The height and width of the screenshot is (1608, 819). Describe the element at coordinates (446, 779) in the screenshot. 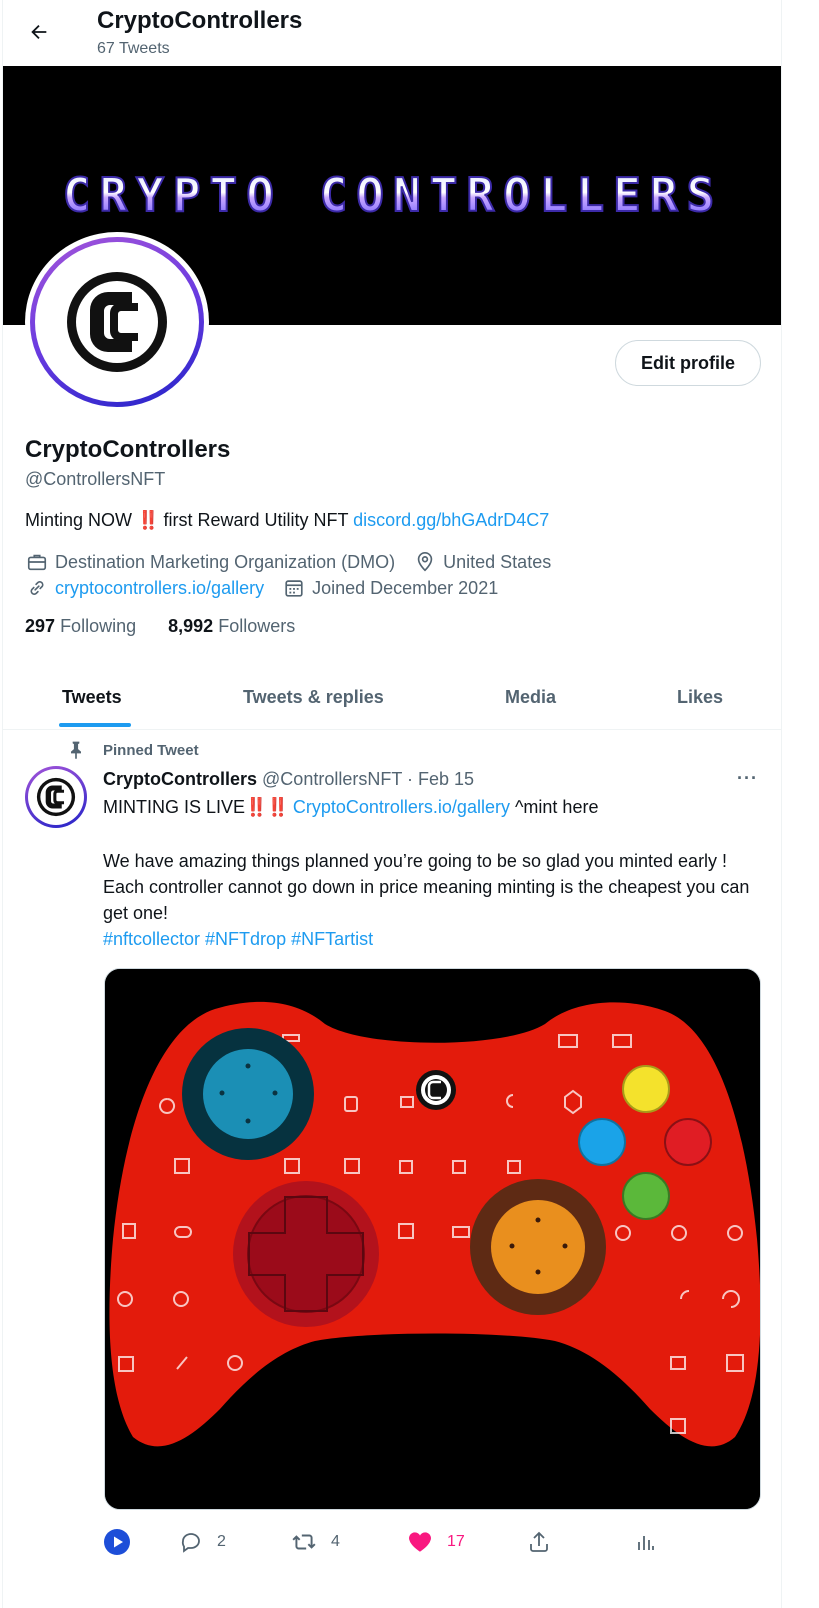

I see `tweet-date: Feb 15` at that location.